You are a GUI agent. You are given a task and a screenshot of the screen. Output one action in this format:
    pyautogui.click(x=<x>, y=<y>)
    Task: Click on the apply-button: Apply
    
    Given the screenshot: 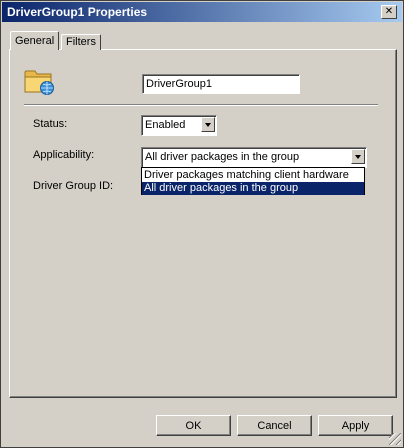 What is the action you would take?
    pyautogui.click(x=355, y=425)
    